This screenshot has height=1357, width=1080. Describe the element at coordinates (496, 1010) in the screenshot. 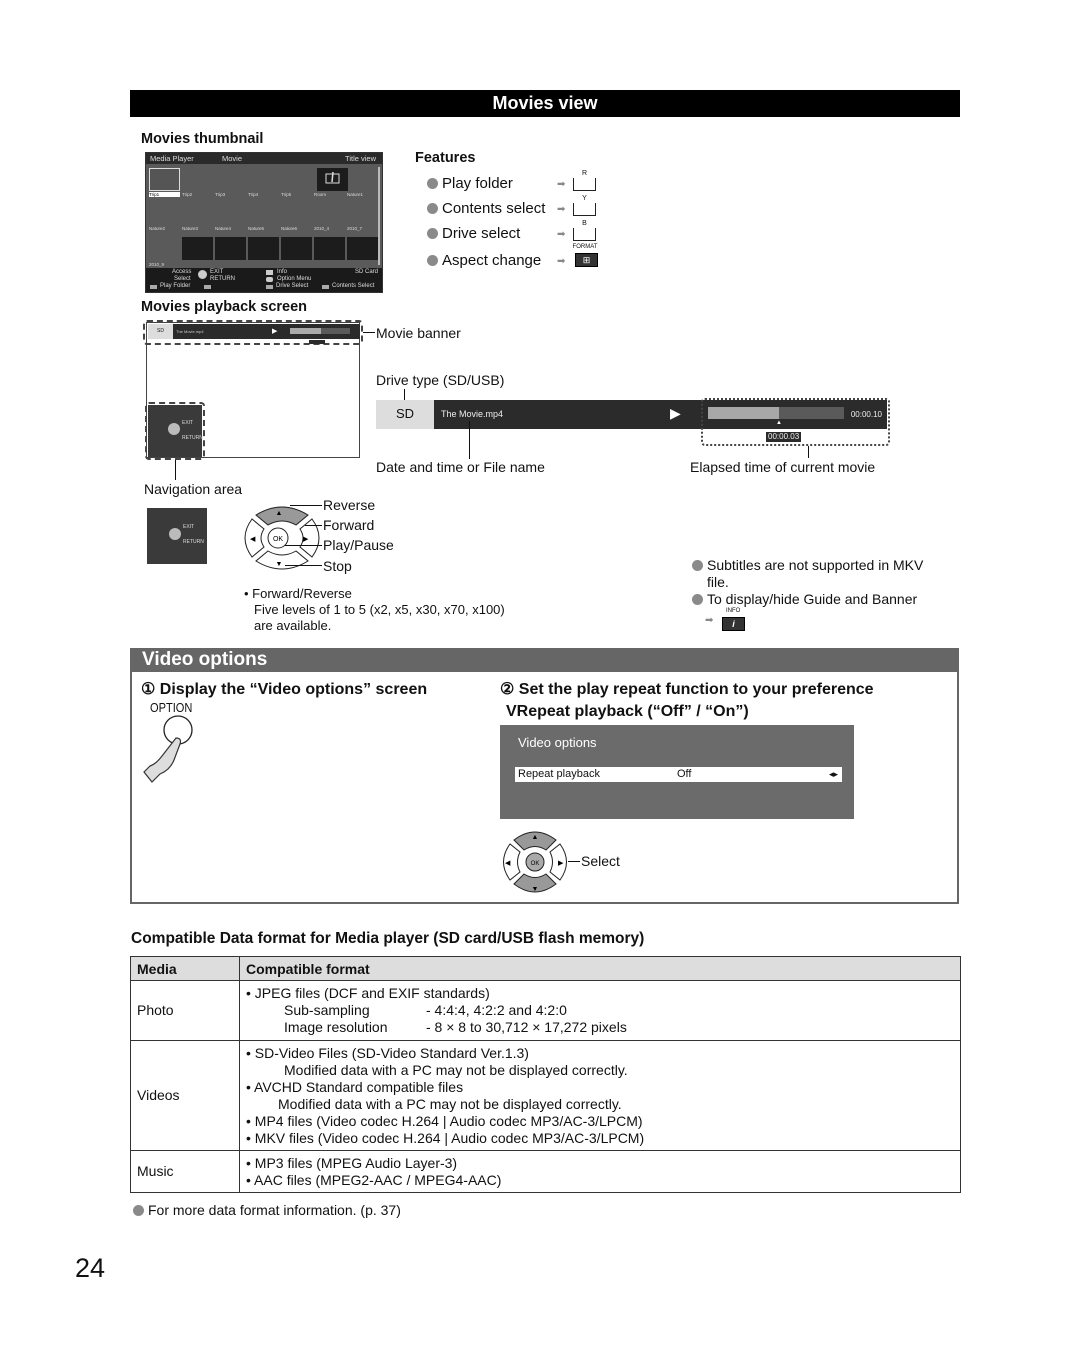

I see `spec-value: - 4:4:4, 4:2:2 and 4:2:0` at that location.